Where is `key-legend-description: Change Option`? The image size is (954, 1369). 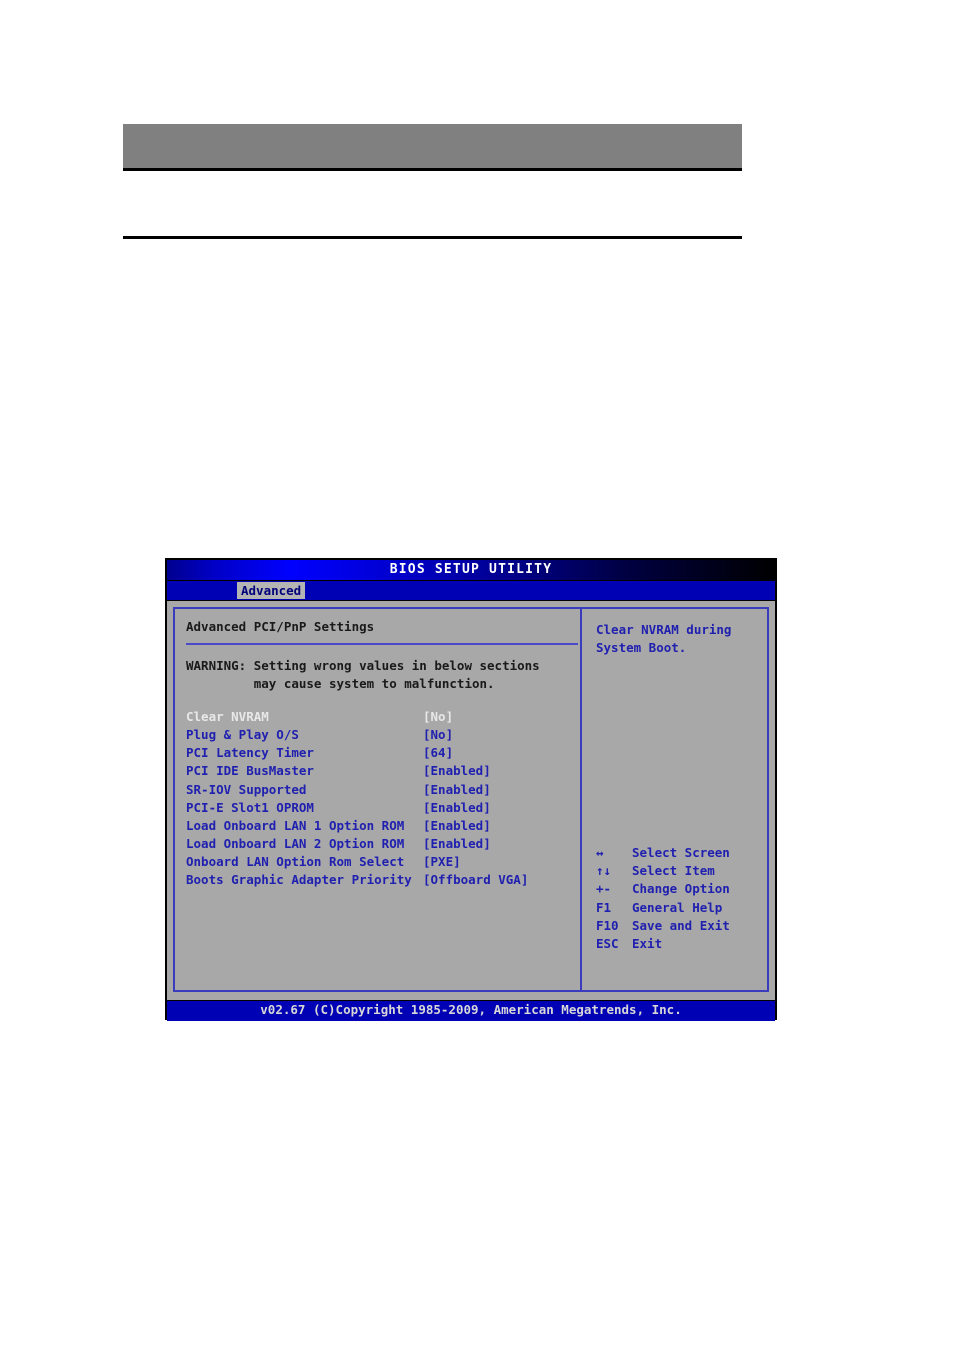 key-legend-description: Change Option is located at coordinates (681, 889).